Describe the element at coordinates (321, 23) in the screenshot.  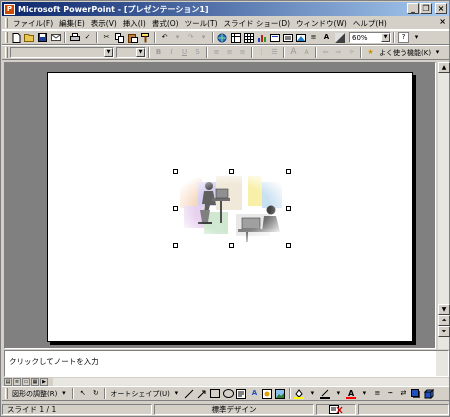
I see `menu-window: ウィンドウ(W)` at that location.